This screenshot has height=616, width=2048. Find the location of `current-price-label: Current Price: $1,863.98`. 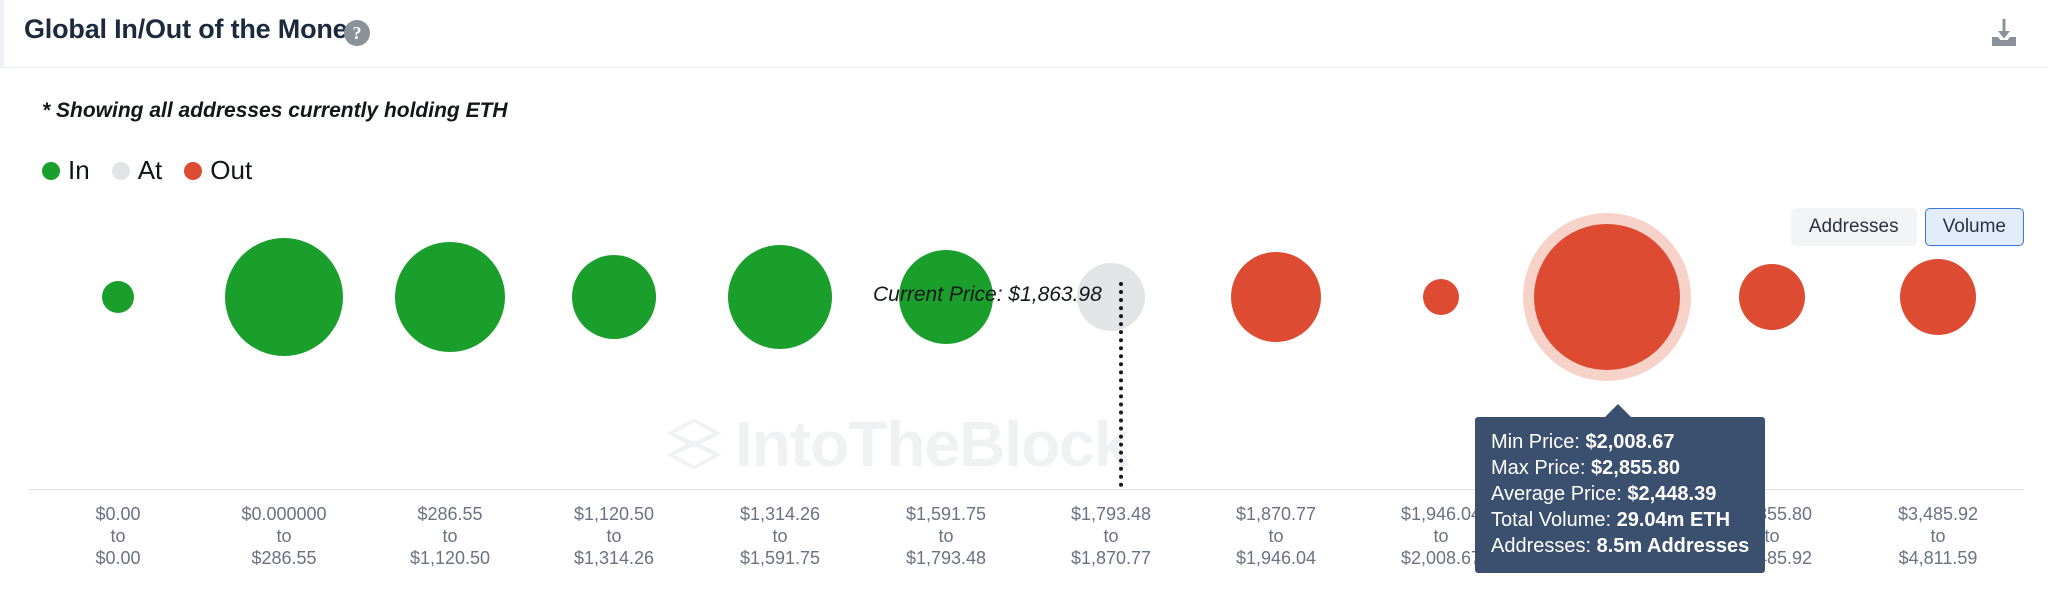

current-price-label: Current Price: $1,863.98 is located at coordinates (987, 294).